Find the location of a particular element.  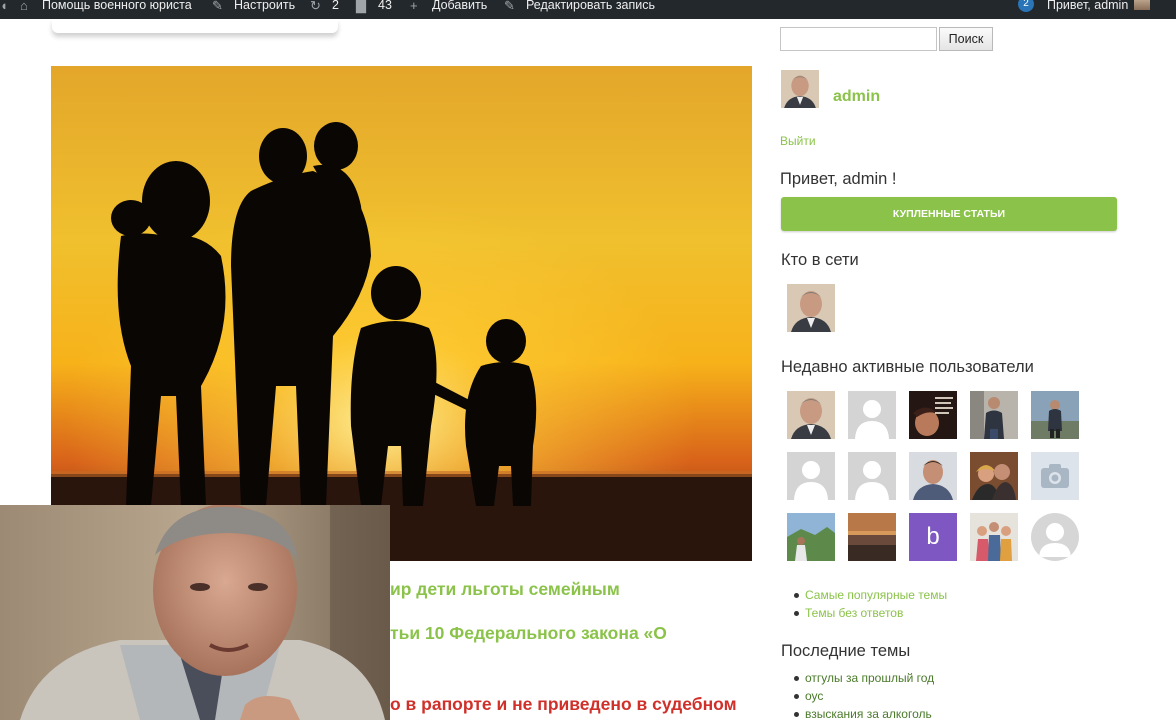

edit-post-menu: ✎ Редактировать запись is located at coordinates (579, 9).